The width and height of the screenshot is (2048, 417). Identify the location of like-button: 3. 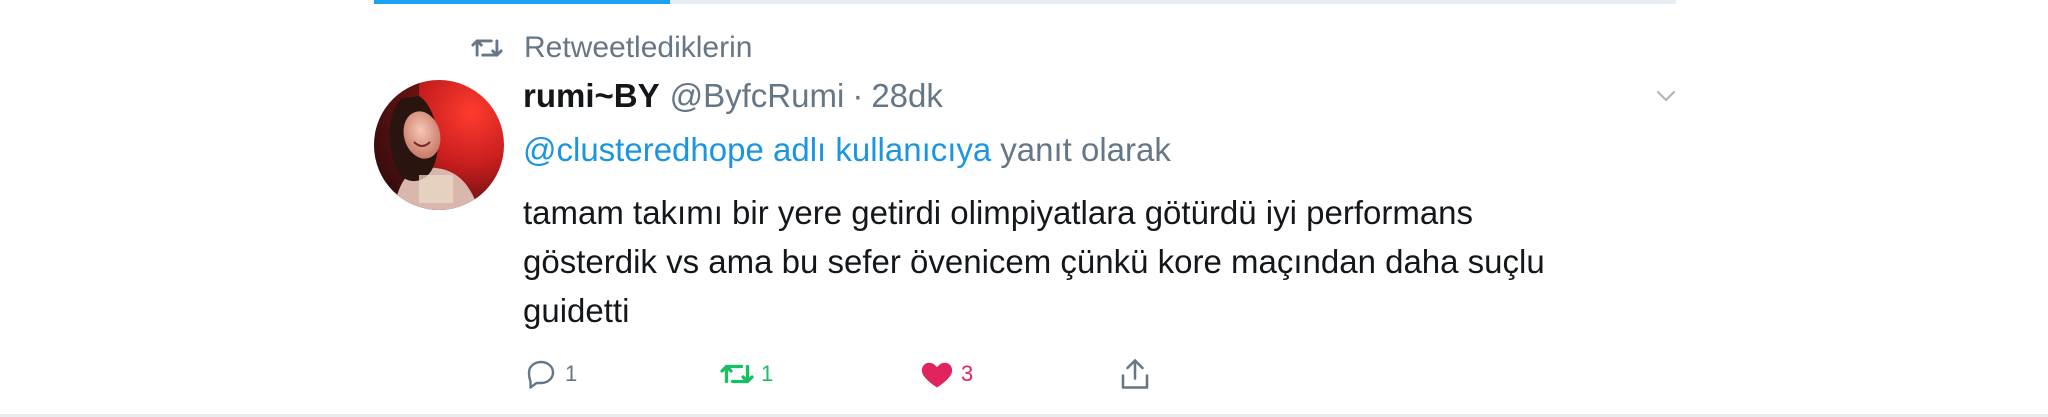
(946, 374).